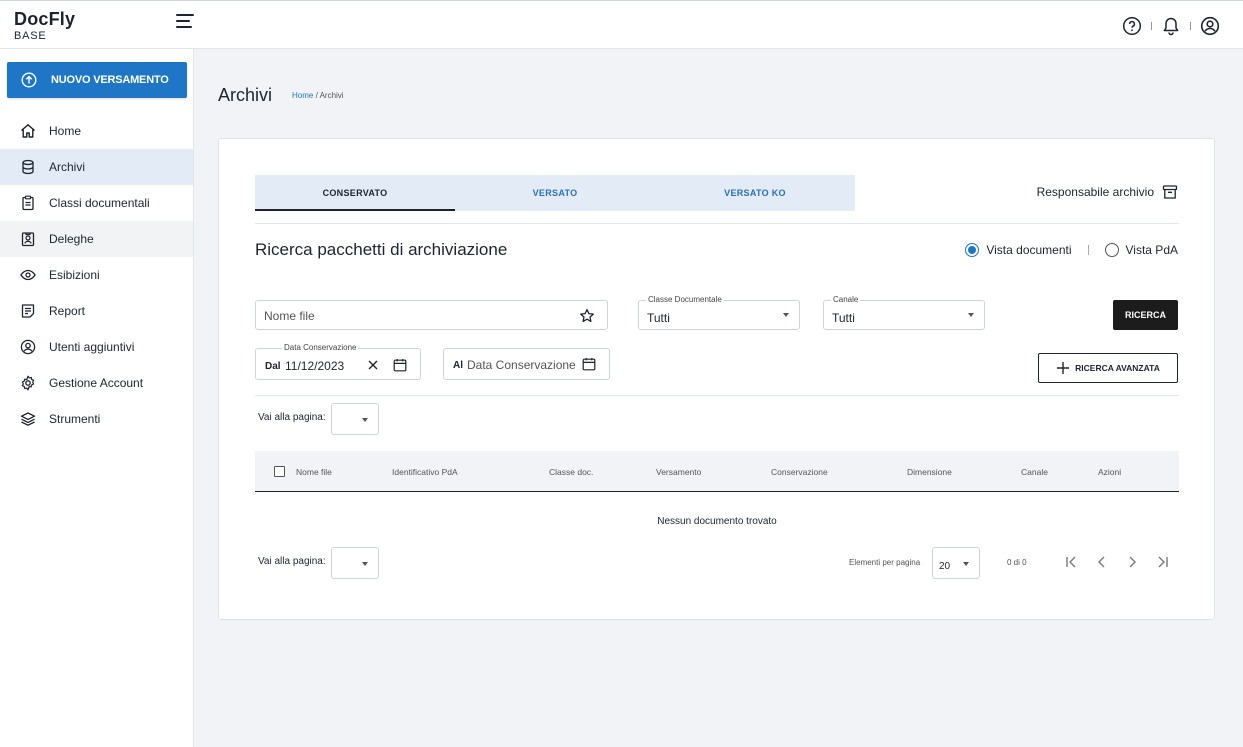 The image size is (1243, 747). I want to click on view-documents-option: Vista documenti, so click(1018, 250).